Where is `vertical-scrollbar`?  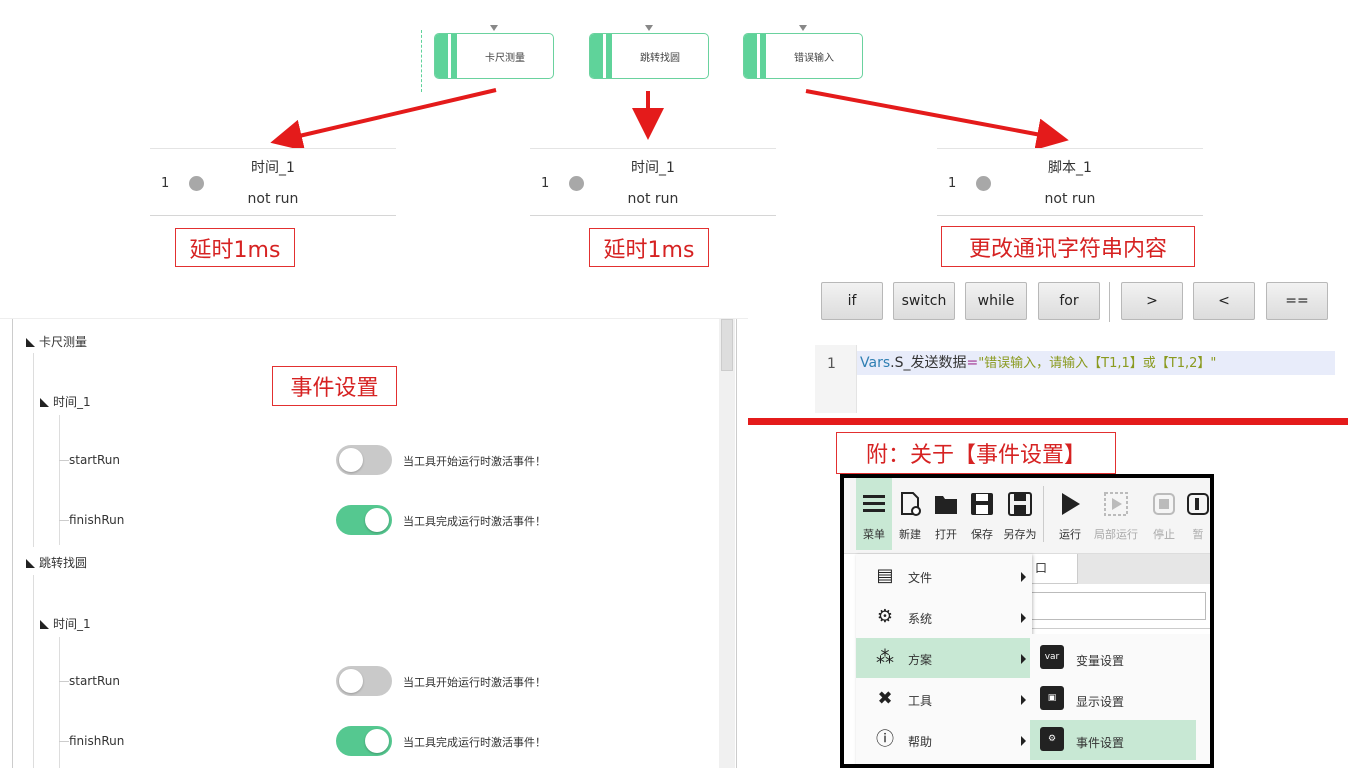
vertical-scrollbar is located at coordinates (727, 543).